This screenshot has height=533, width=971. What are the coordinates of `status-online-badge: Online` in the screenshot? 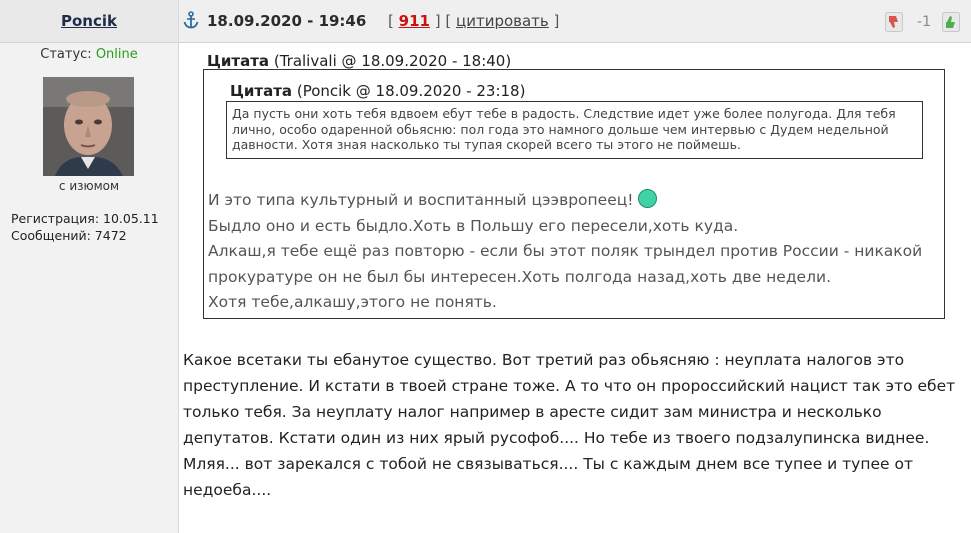 It's located at (116, 54).